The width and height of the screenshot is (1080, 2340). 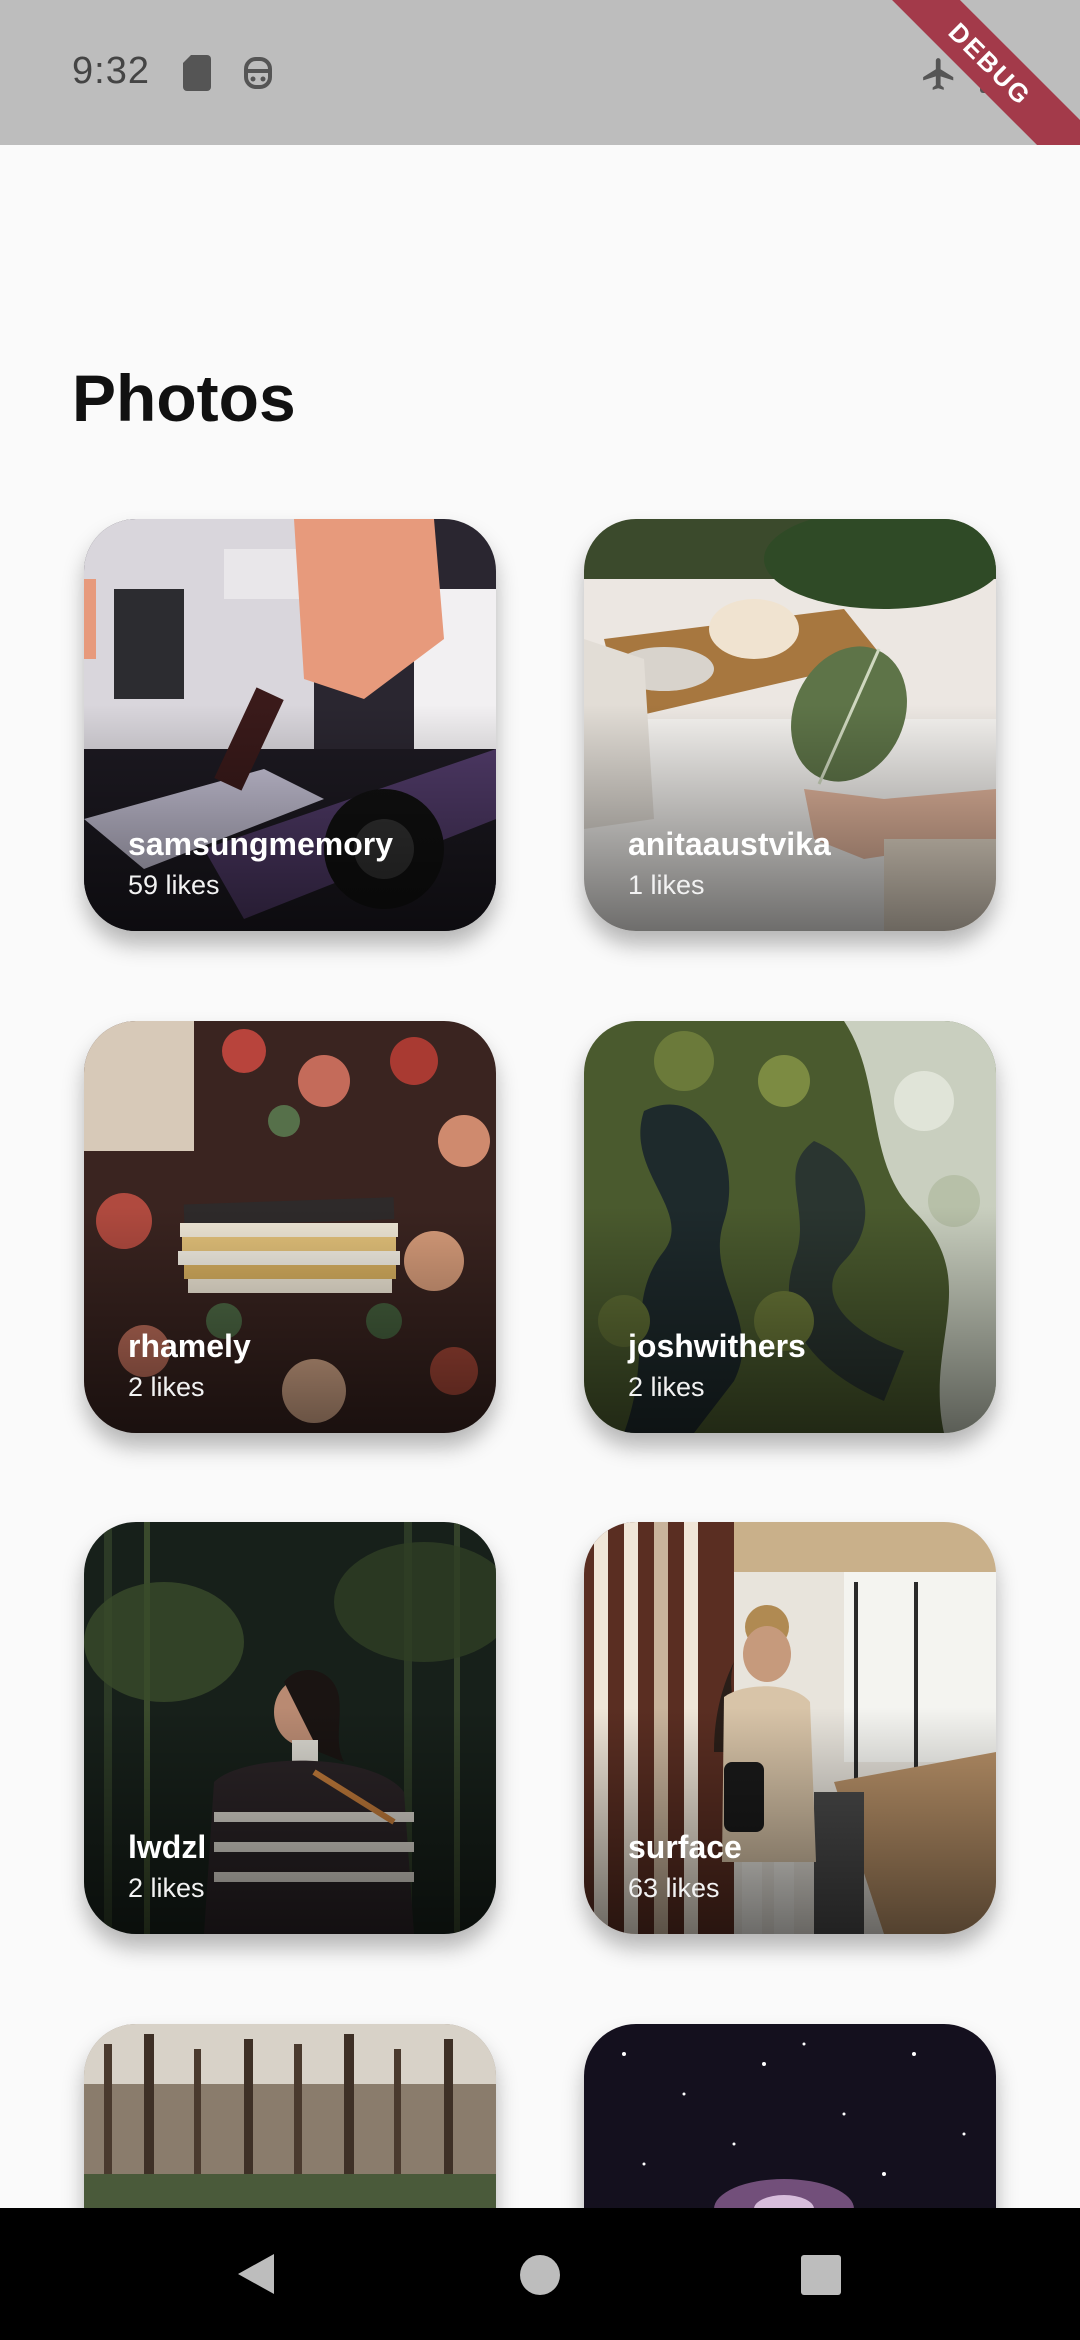 I want to click on photo-card: lwdzl 2 likes, so click(x=290, y=1728).